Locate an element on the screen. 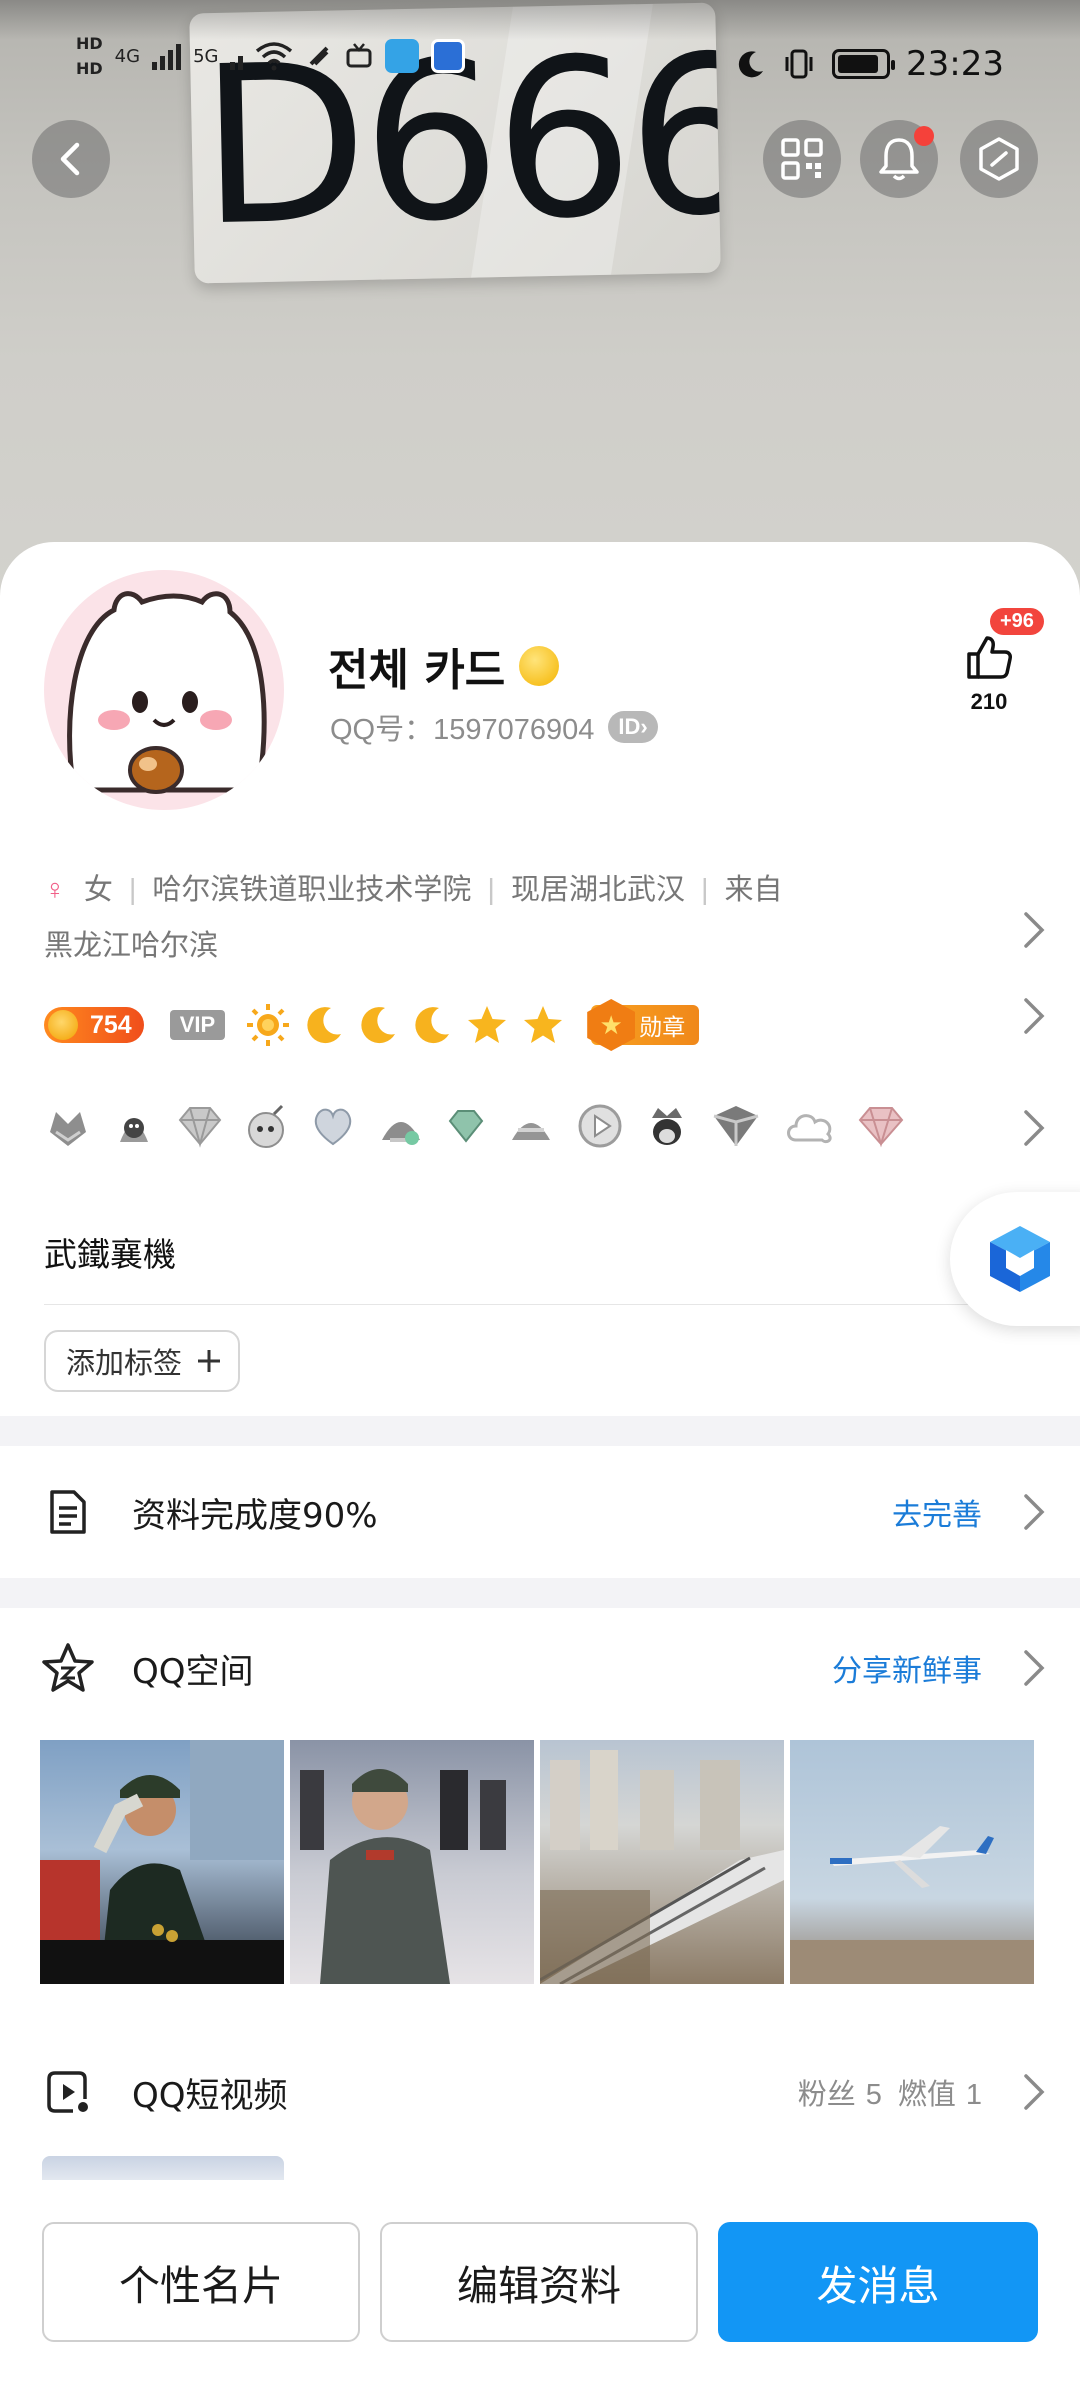 Image resolution: width=1080 pixels, height=2388 pixels. silver-crown-icon is located at coordinates (531, 1131).